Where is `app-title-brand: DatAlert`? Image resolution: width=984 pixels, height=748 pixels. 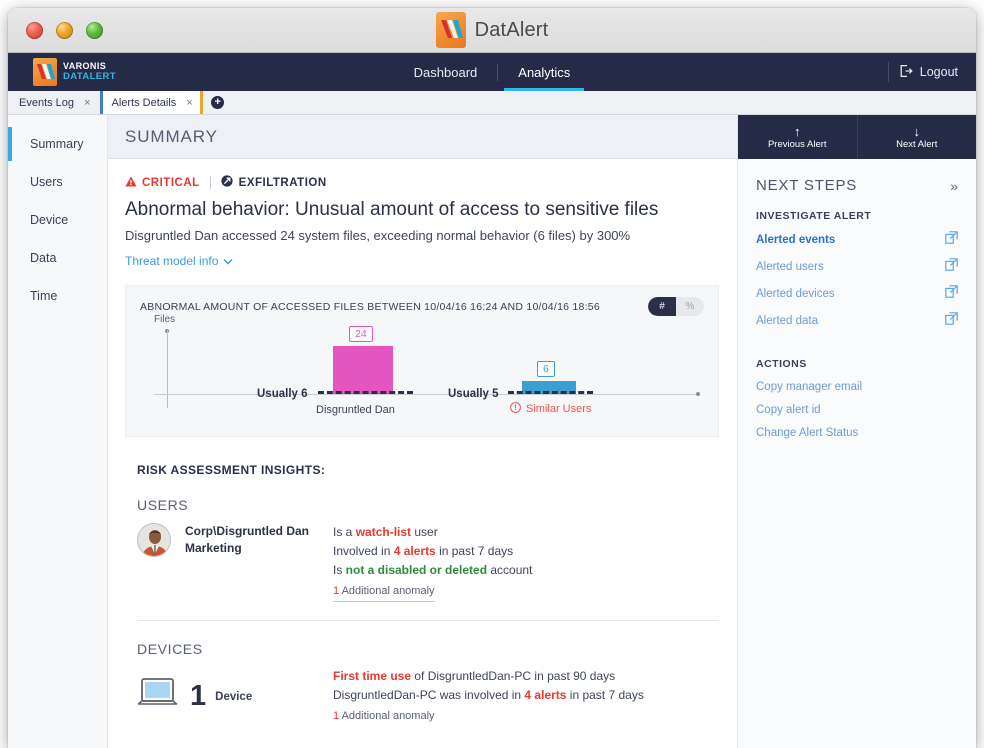
app-title-brand: DatAlert is located at coordinates (492, 30).